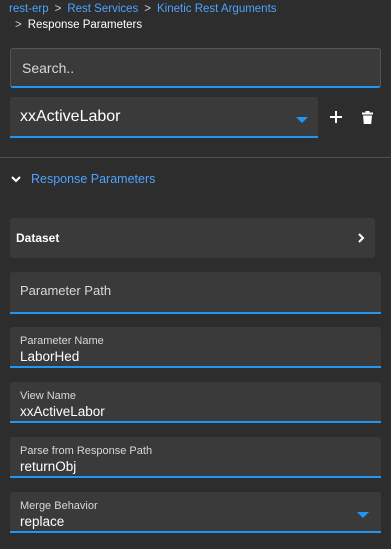 This screenshot has width=391, height=549. What do you see at coordinates (66, 290) in the screenshot?
I see `parameter-path-label: Parameter Path` at bounding box center [66, 290].